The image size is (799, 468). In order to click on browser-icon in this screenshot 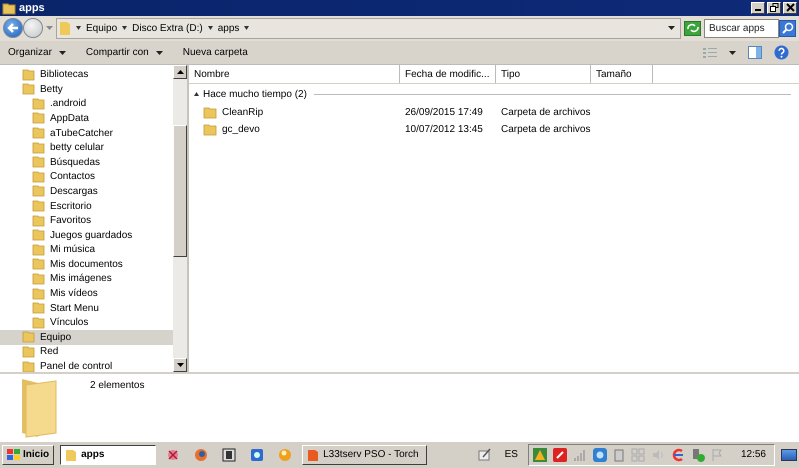, I will do `click(201, 455)`.